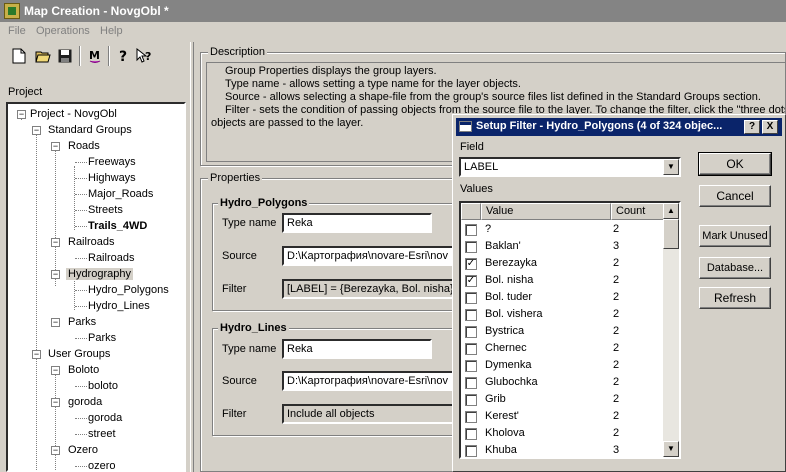 The width and height of the screenshot is (786, 472). Describe the element at coordinates (123, 56) in the screenshot. I see `help-icon: ?` at that location.